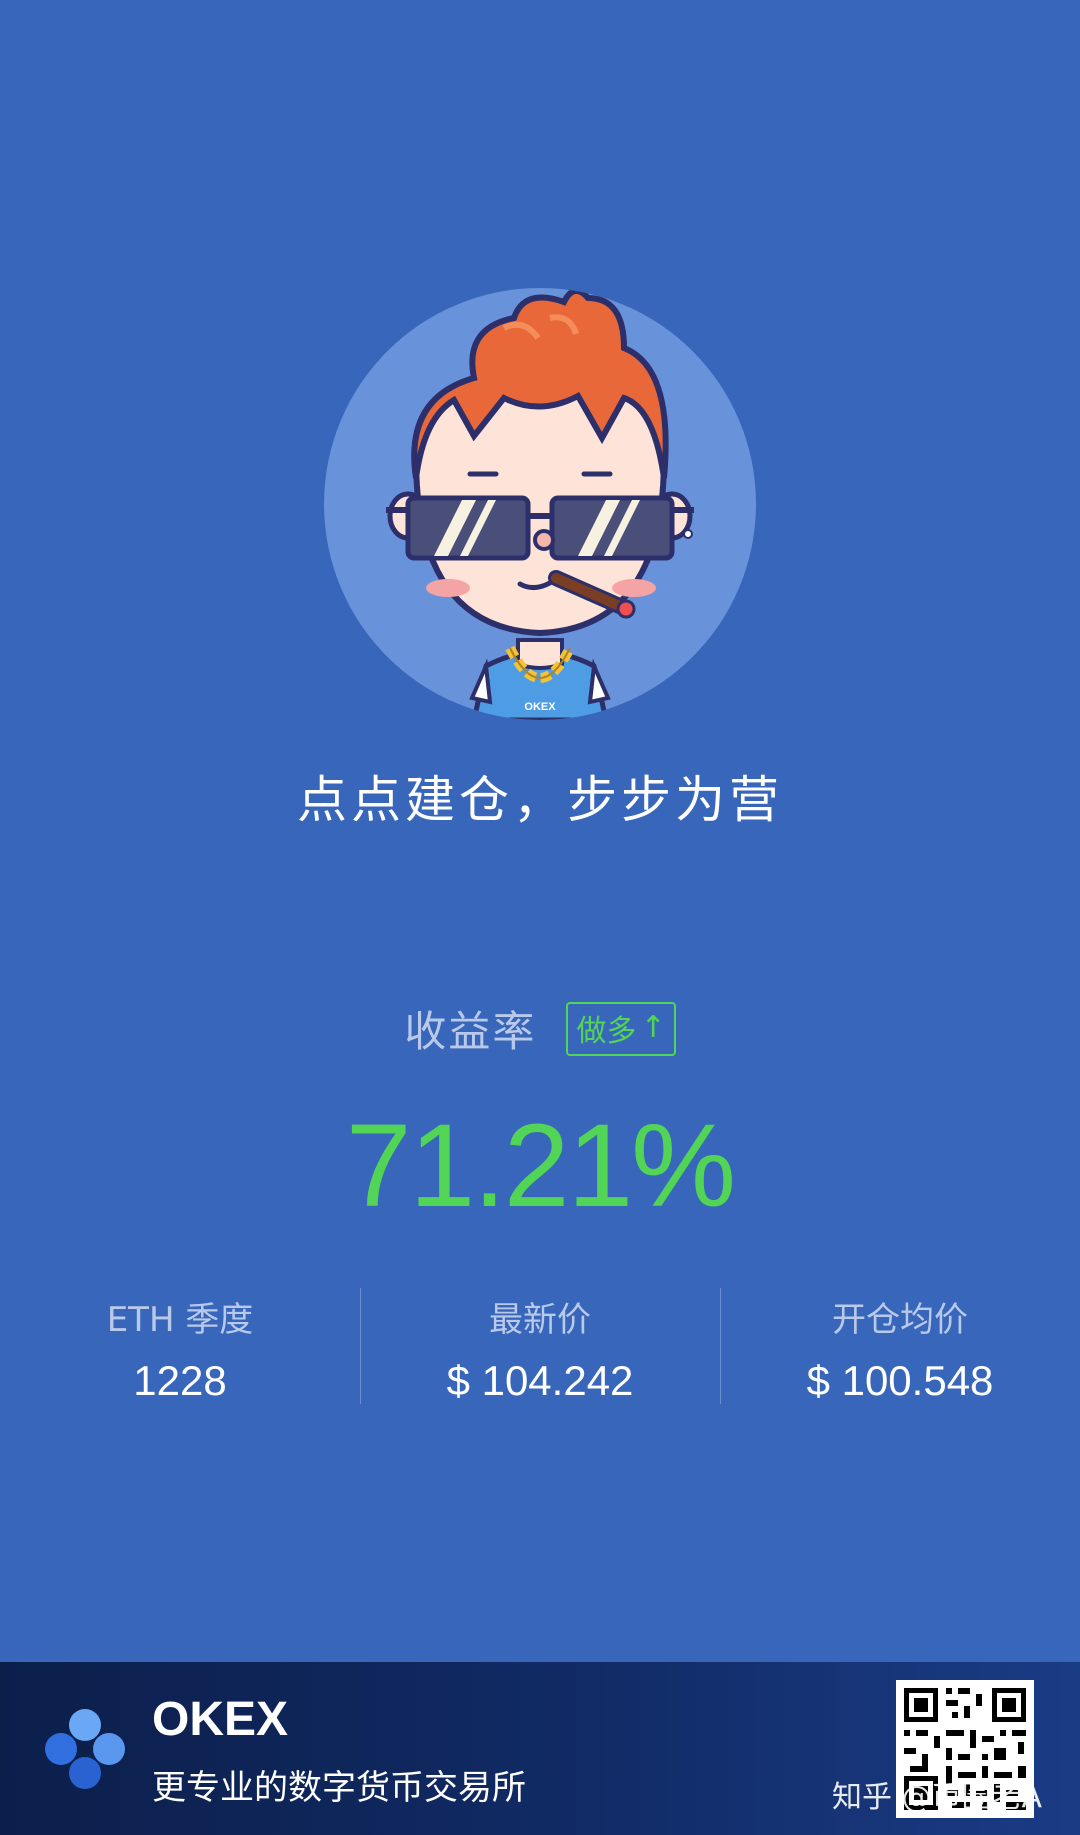  Describe the element at coordinates (540, 1380) in the screenshot. I see `stat-value: $ 104.242` at that location.